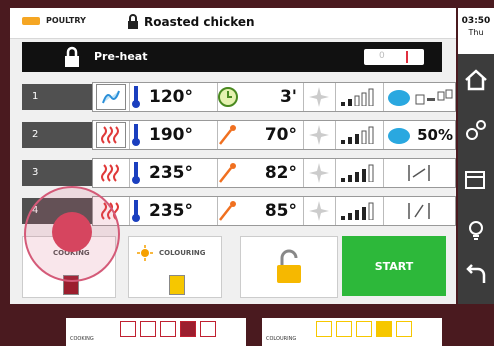 The height and width of the screenshot is (346, 494). Describe the element at coordinates (476, 180) in the screenshot. I see `calendar-icon` at that location.